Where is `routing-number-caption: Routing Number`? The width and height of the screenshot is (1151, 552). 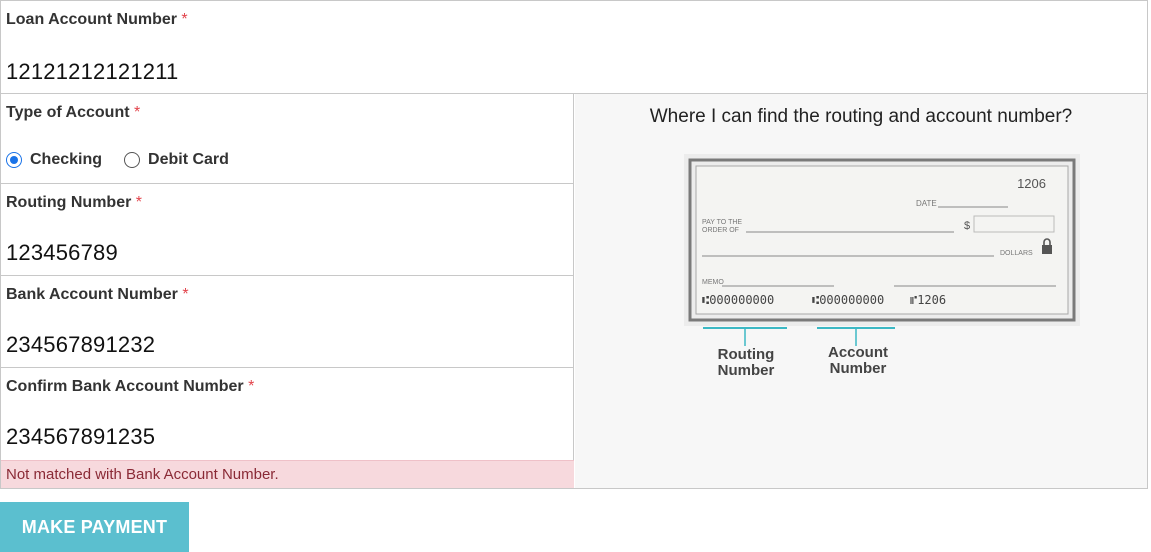 routing-number-caption: Routing Number is located at coordinates (746, 362).